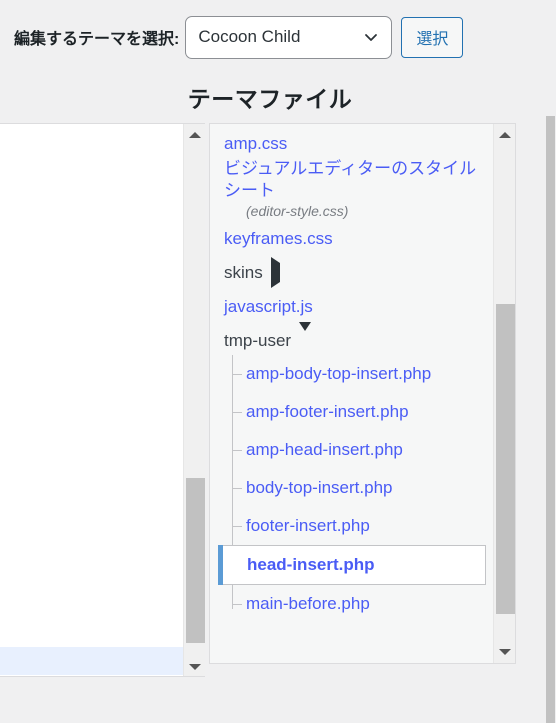 This screenshot has width=556, height=723. I want to click on file-tree-item-head-insert-selected: head-insert.php, so click(352, 564).